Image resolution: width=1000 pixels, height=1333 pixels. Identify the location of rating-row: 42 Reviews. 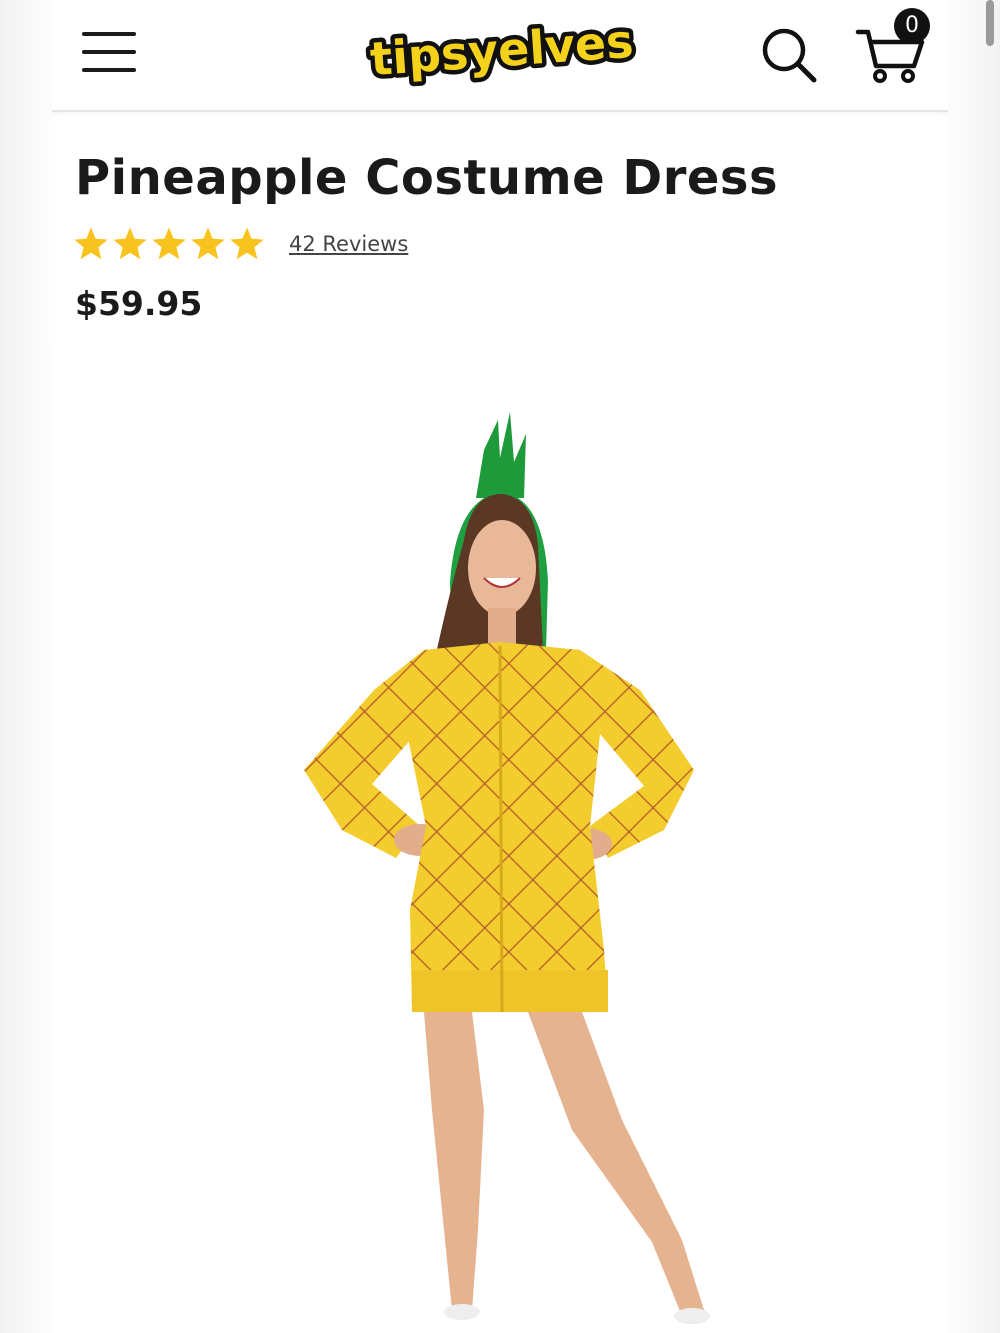
(240, 244).